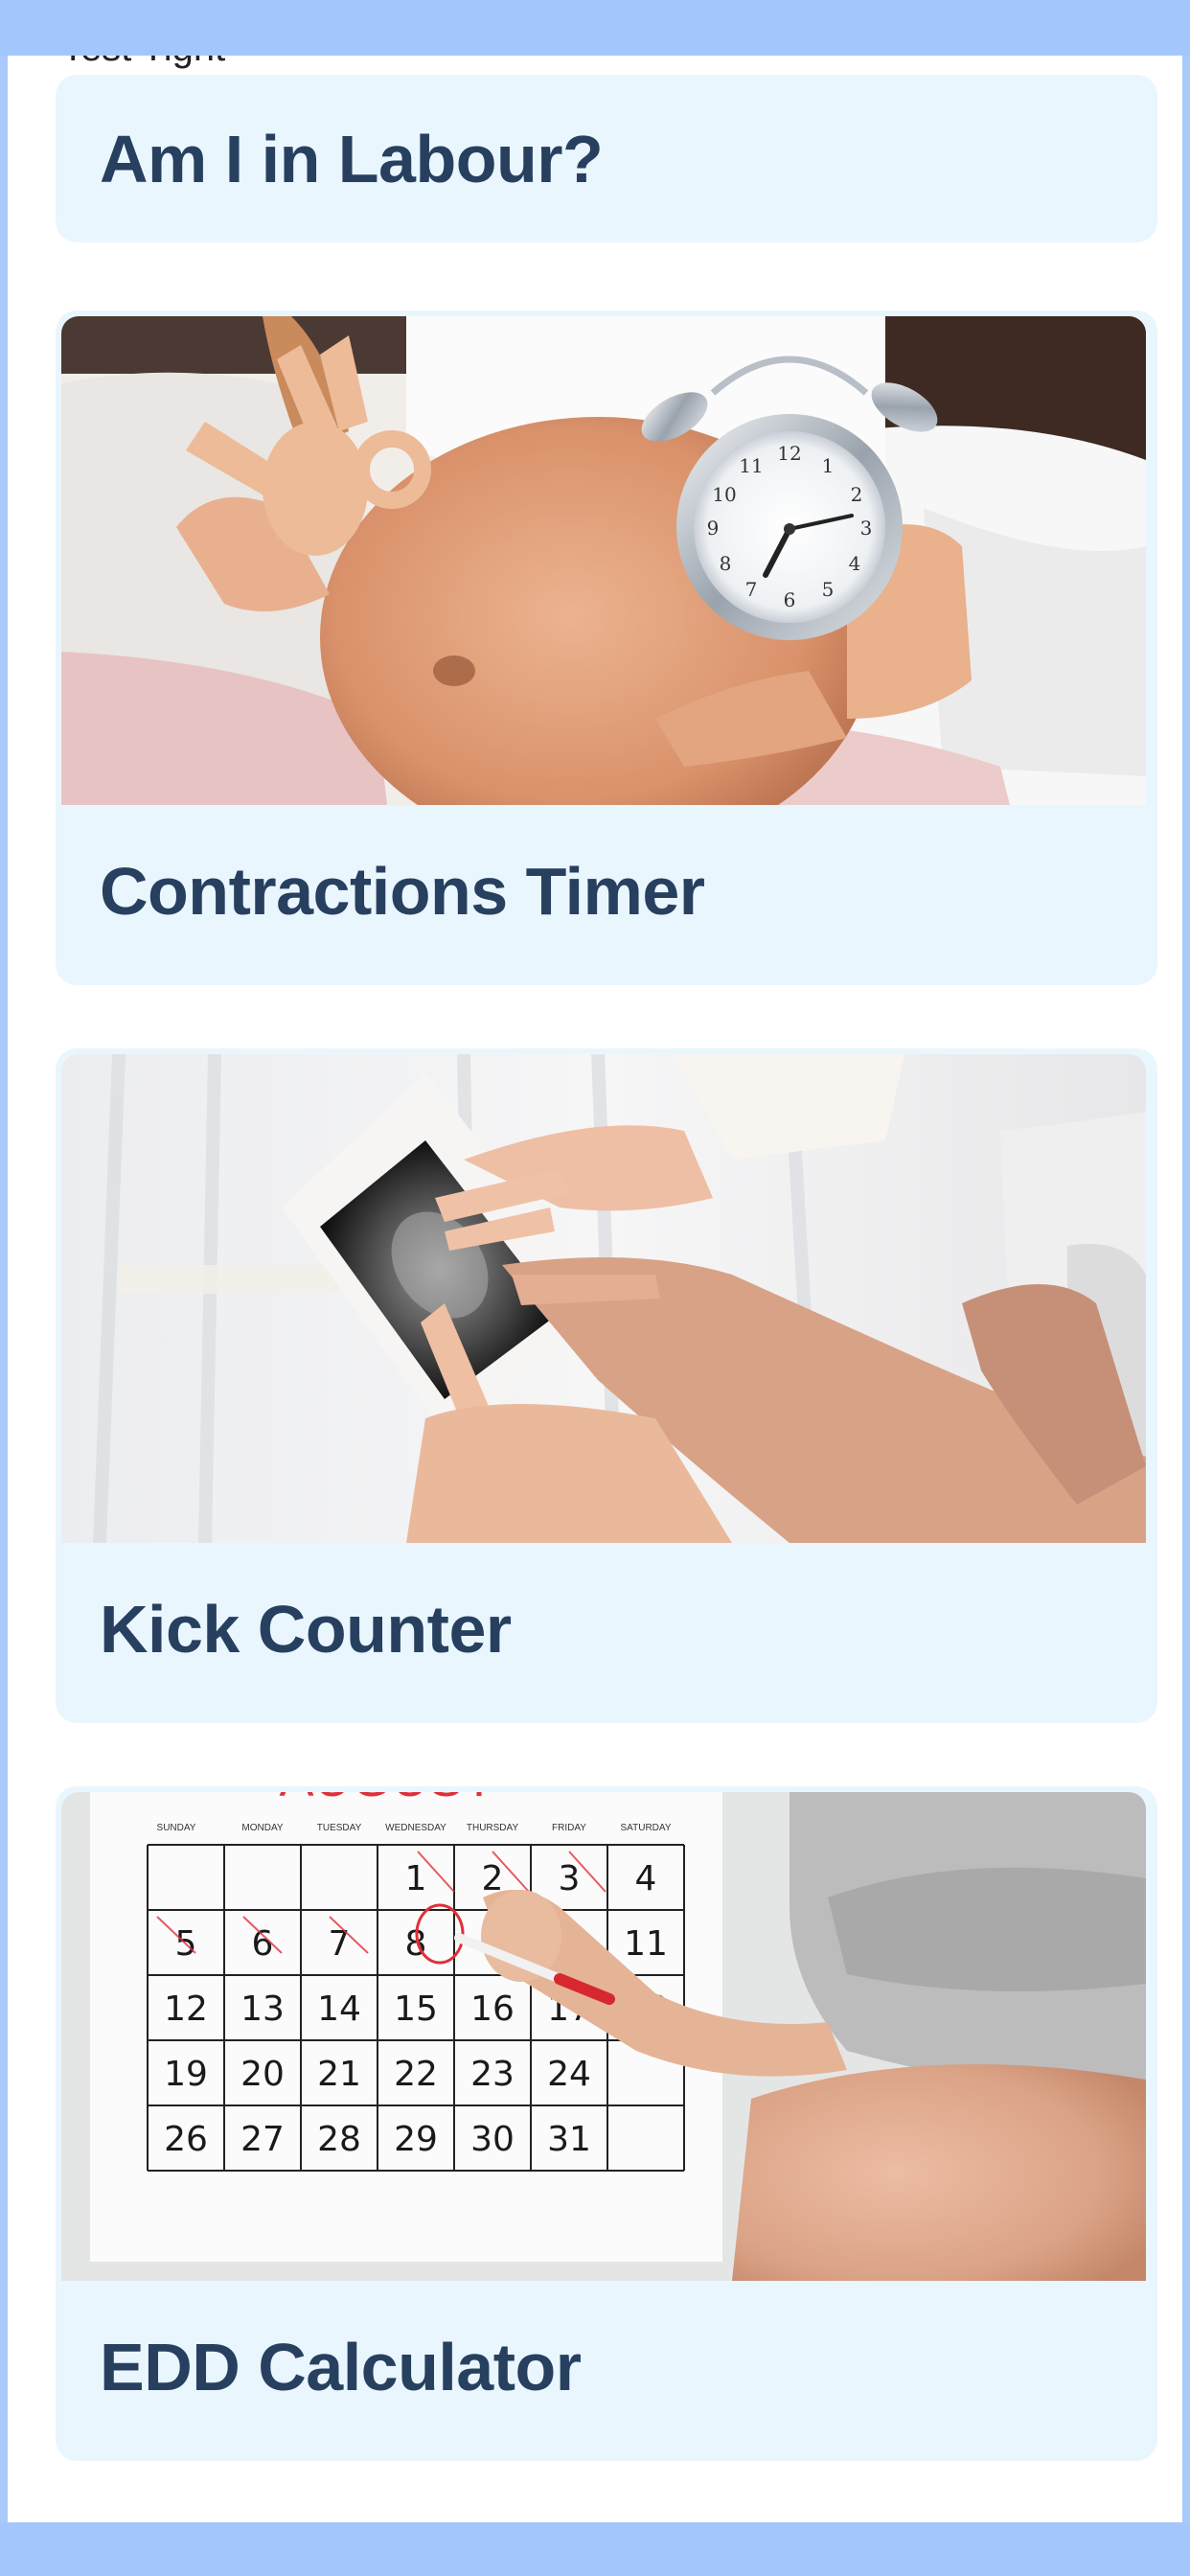 Image resolution: width=1190 pixels, height=2576 pixels. Describe the element at coordinates (262, 1828) in the screenshot. I see `calendar-weekday-label: MONDAY` at that location.